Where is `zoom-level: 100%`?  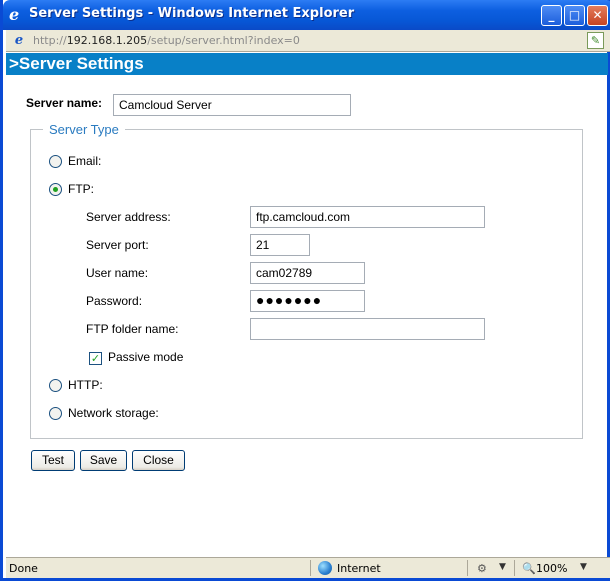
zoom-level: 100% is located at coordinates (551, 568).